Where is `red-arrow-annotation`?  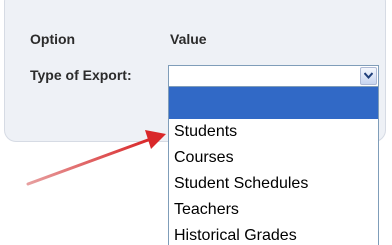
red-arrow-annotation is located at coordinates (96, 158).